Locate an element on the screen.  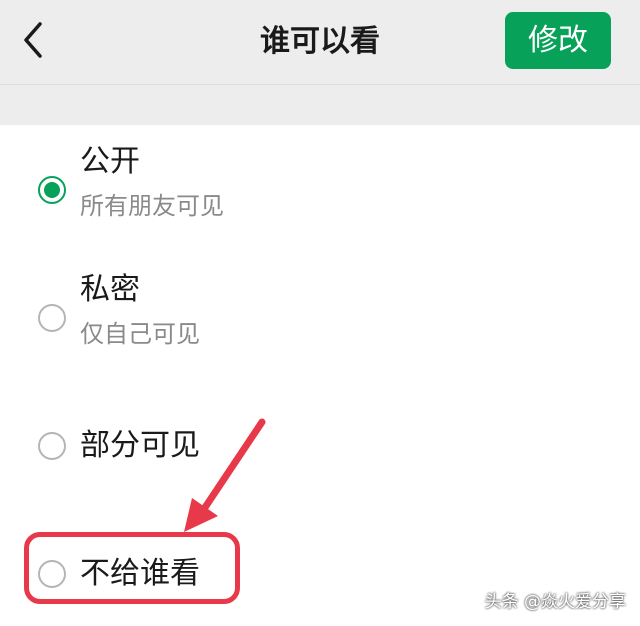
annotation-arrow-icon is located at coordinates (225, 475).